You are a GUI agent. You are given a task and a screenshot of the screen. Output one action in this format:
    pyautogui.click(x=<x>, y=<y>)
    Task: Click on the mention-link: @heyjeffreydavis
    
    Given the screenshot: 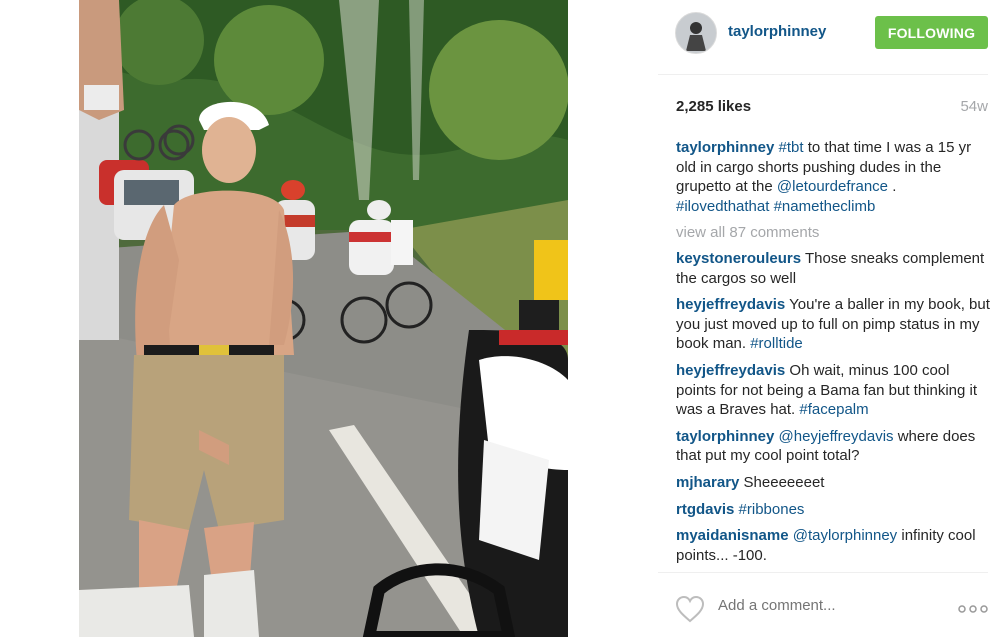 What is the action you would take?
    pyautogui.click(x=836, y=436)
    